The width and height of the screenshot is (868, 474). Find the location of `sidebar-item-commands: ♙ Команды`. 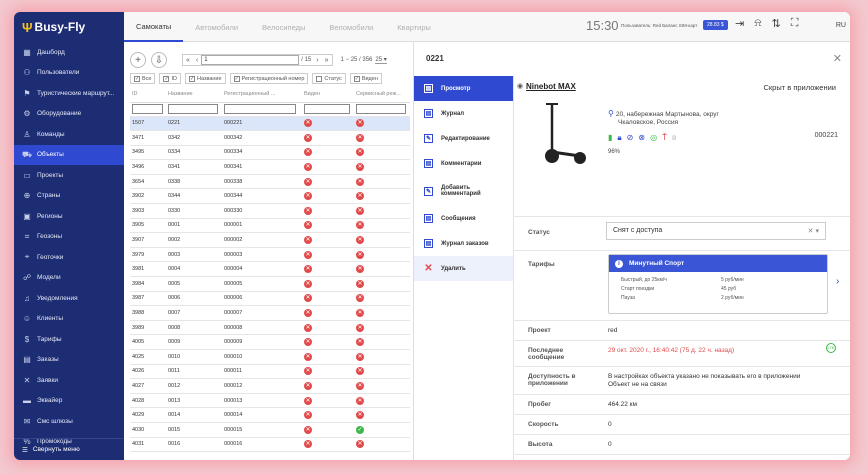

sidebar-item-commands: ♙ Команды is located at coordinates (69, 134).